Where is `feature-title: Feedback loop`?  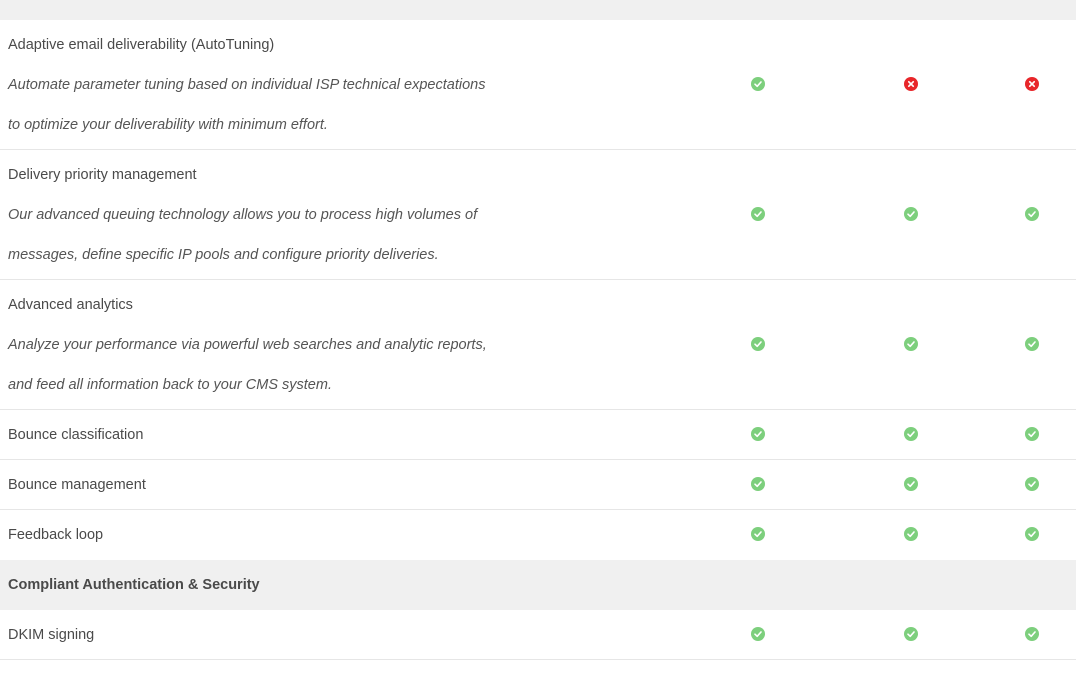 feature-title: Feedback loop is located at coordinates (56, 535).